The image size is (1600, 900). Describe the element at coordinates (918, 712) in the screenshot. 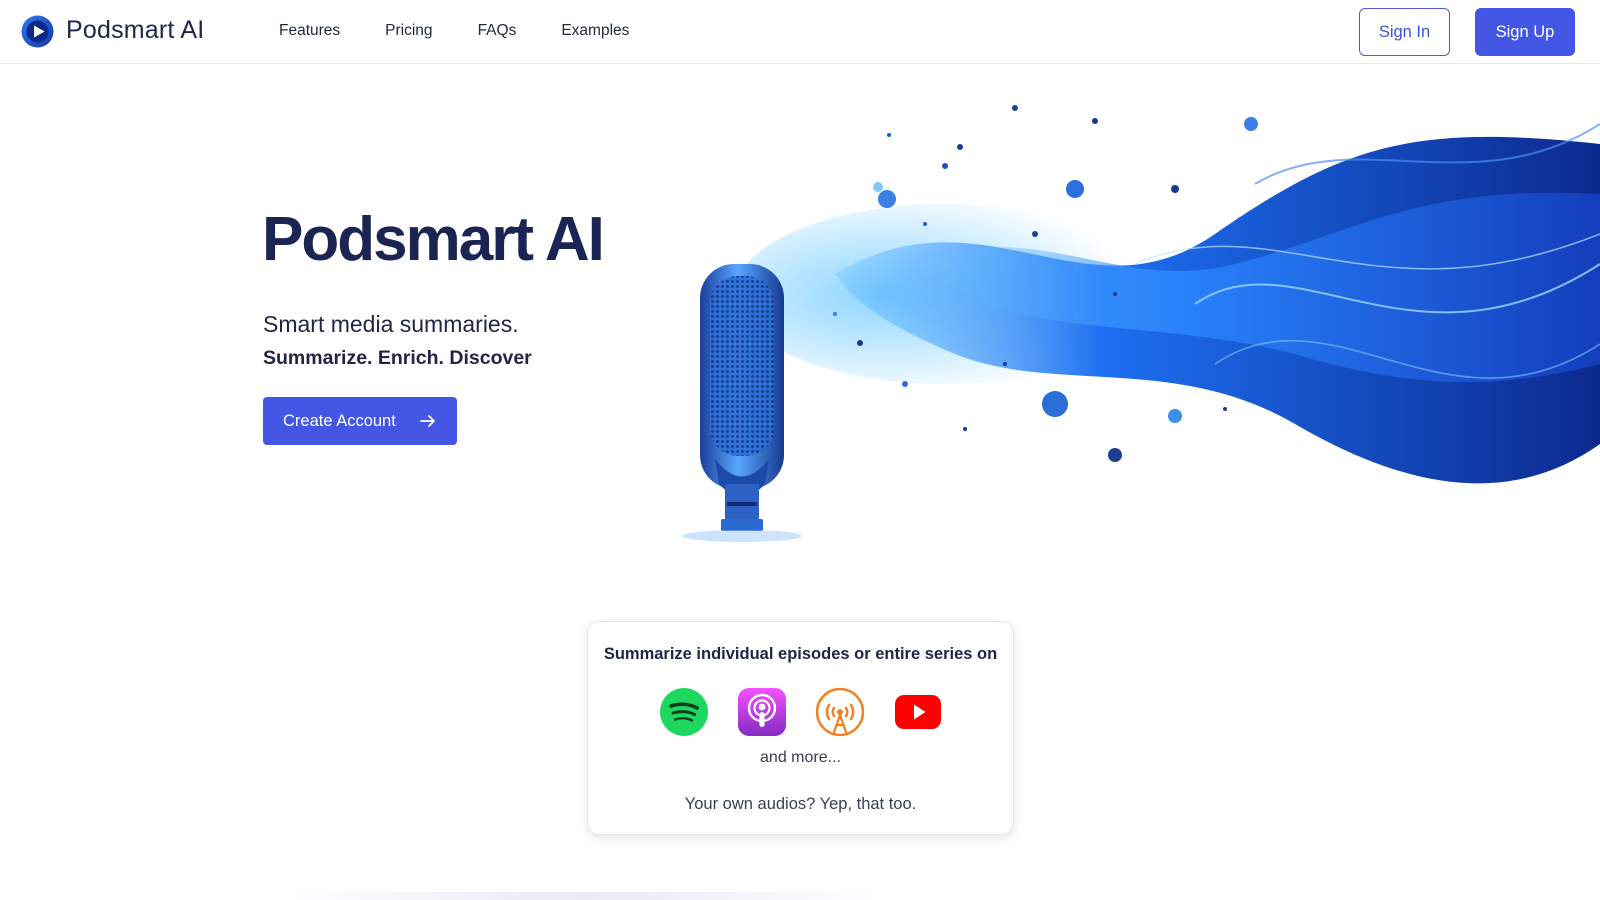

I see `youtube-icon` at that location.